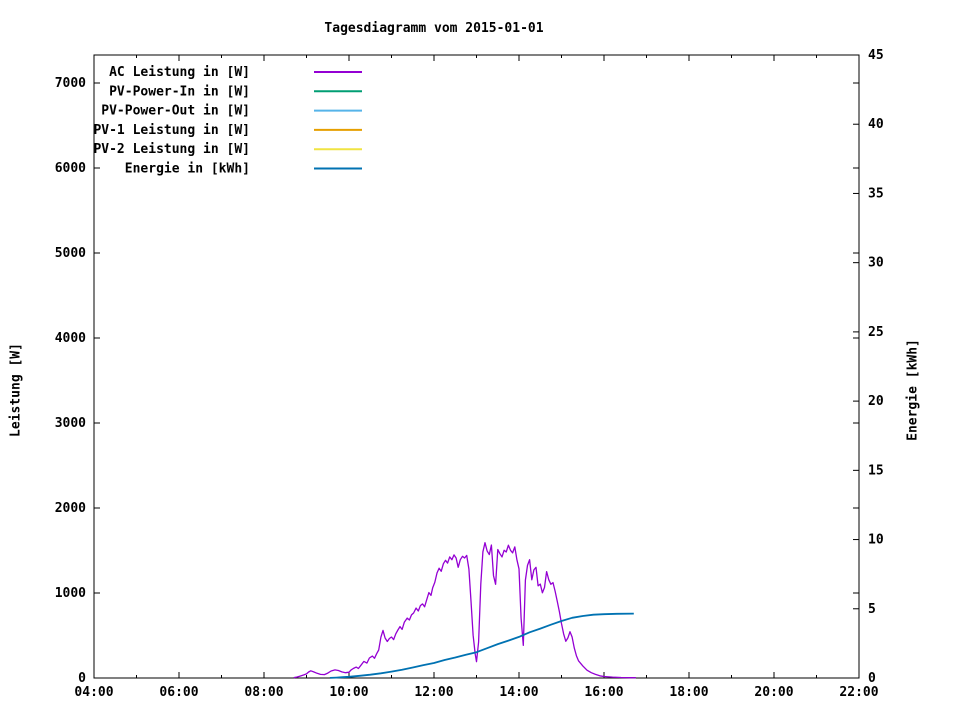  Describe the element at coordinates (876, 124) in the screenshot. I see `y2-tick-label: 40` at that location.